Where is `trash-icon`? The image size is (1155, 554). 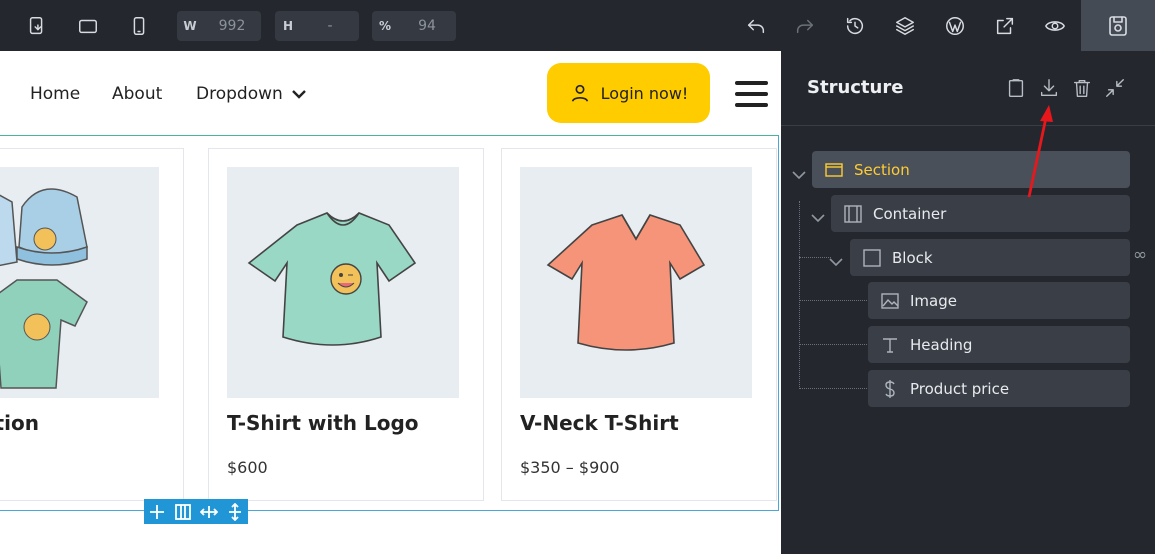 trash-icon is located at coordinates (1082, 88).